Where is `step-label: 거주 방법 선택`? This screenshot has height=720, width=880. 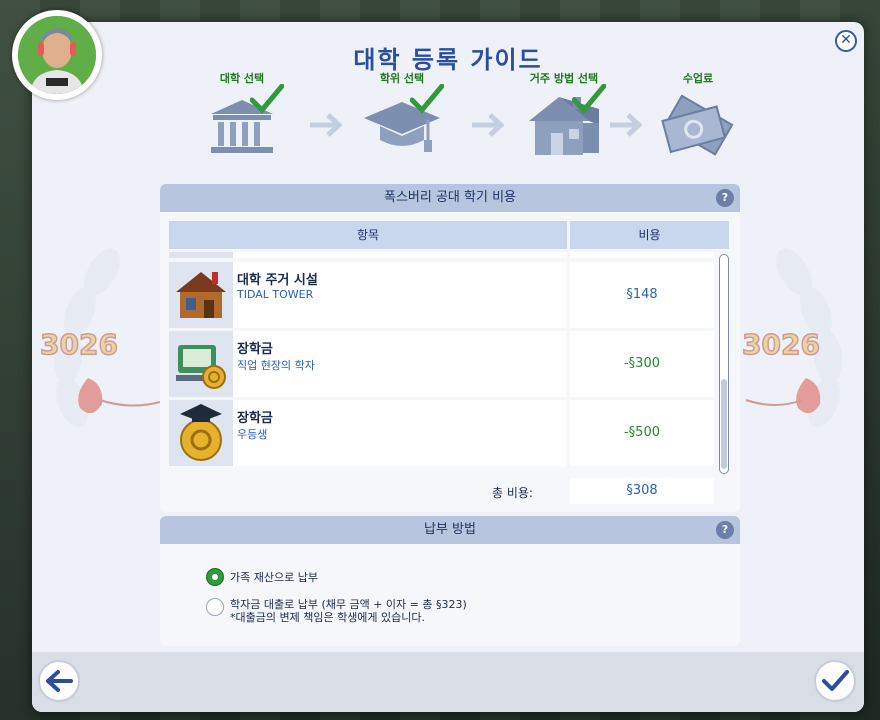
step-label: 거주 방법 선택 is located at coordinates (564, 78).